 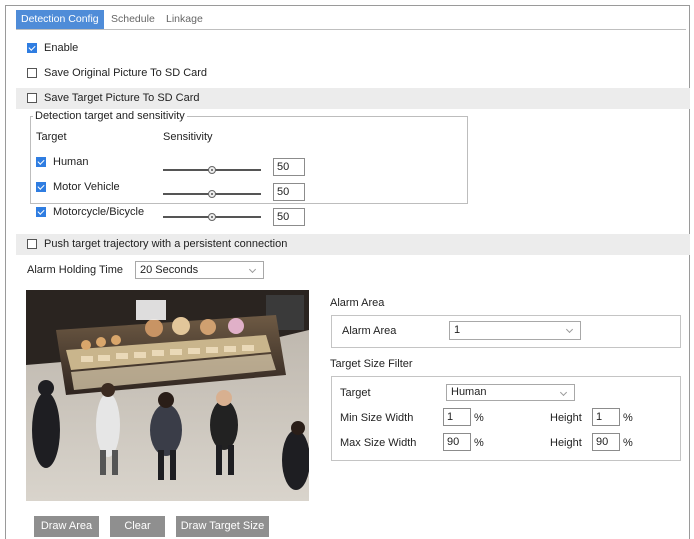 I want to click on save-target-option: Save Target Picture To SD Card, so click(x=113, y=98).